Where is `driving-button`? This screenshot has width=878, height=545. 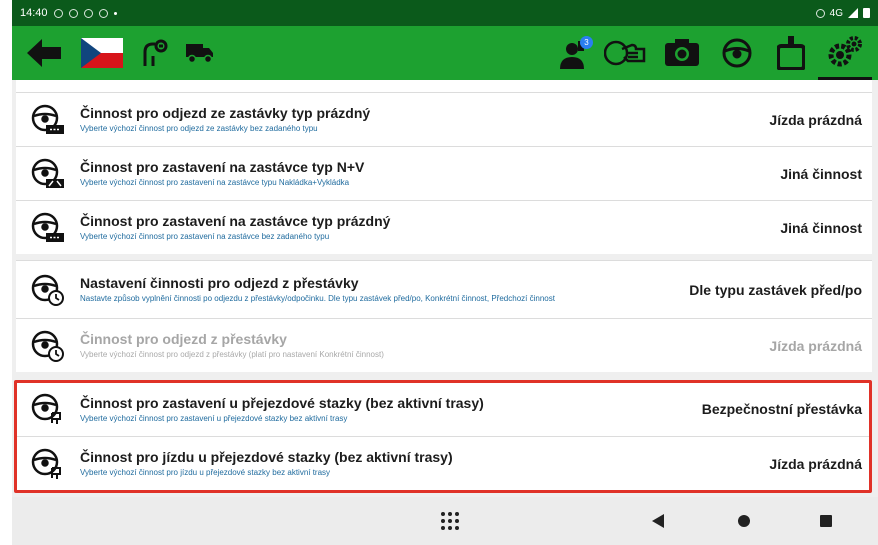 driving-button is located at coordinates (737, 53).